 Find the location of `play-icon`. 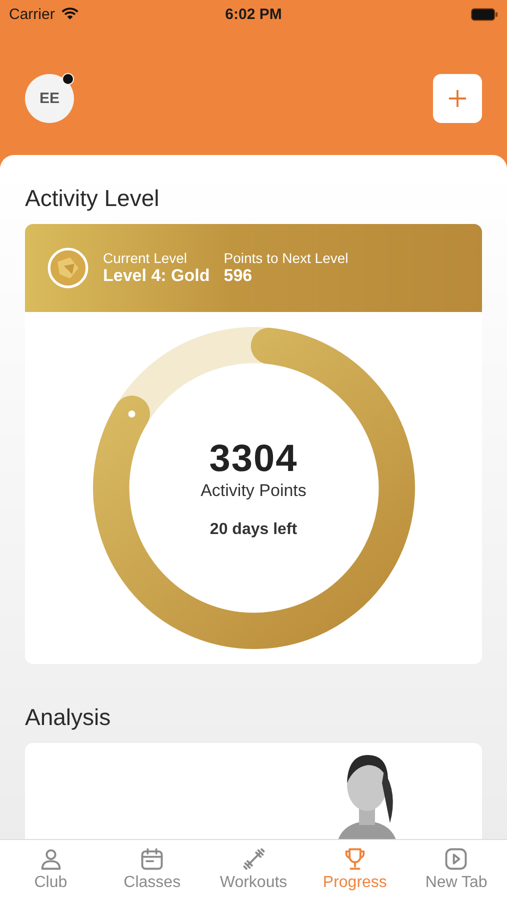

play-icon is located at coordinates (456, 859).